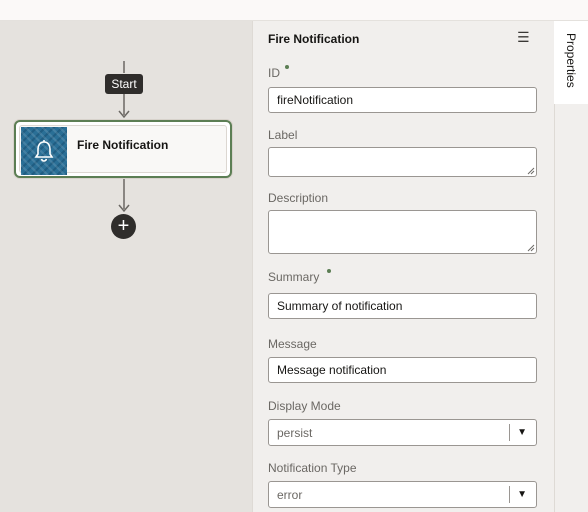 The height and width of the screenshot is (512, 588). Describe the element at coordinates (402, 100) in the screenshot. I see `id-input: fireNotification` at that location.